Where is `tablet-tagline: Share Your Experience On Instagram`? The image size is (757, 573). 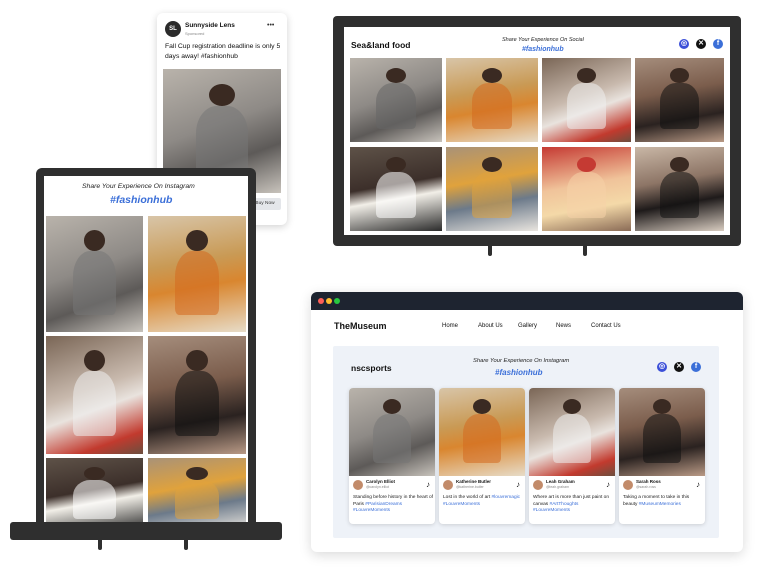
tablet-tagline: Share Your Experience On Instagram is located at coordinates (138, 186).